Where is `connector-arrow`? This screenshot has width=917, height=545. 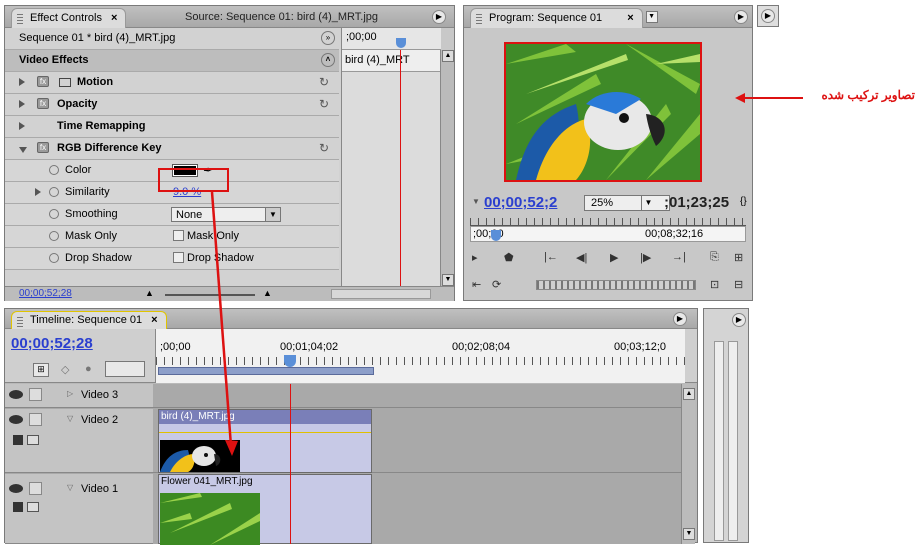
connector-arrow is located at coordinates (224, 323).